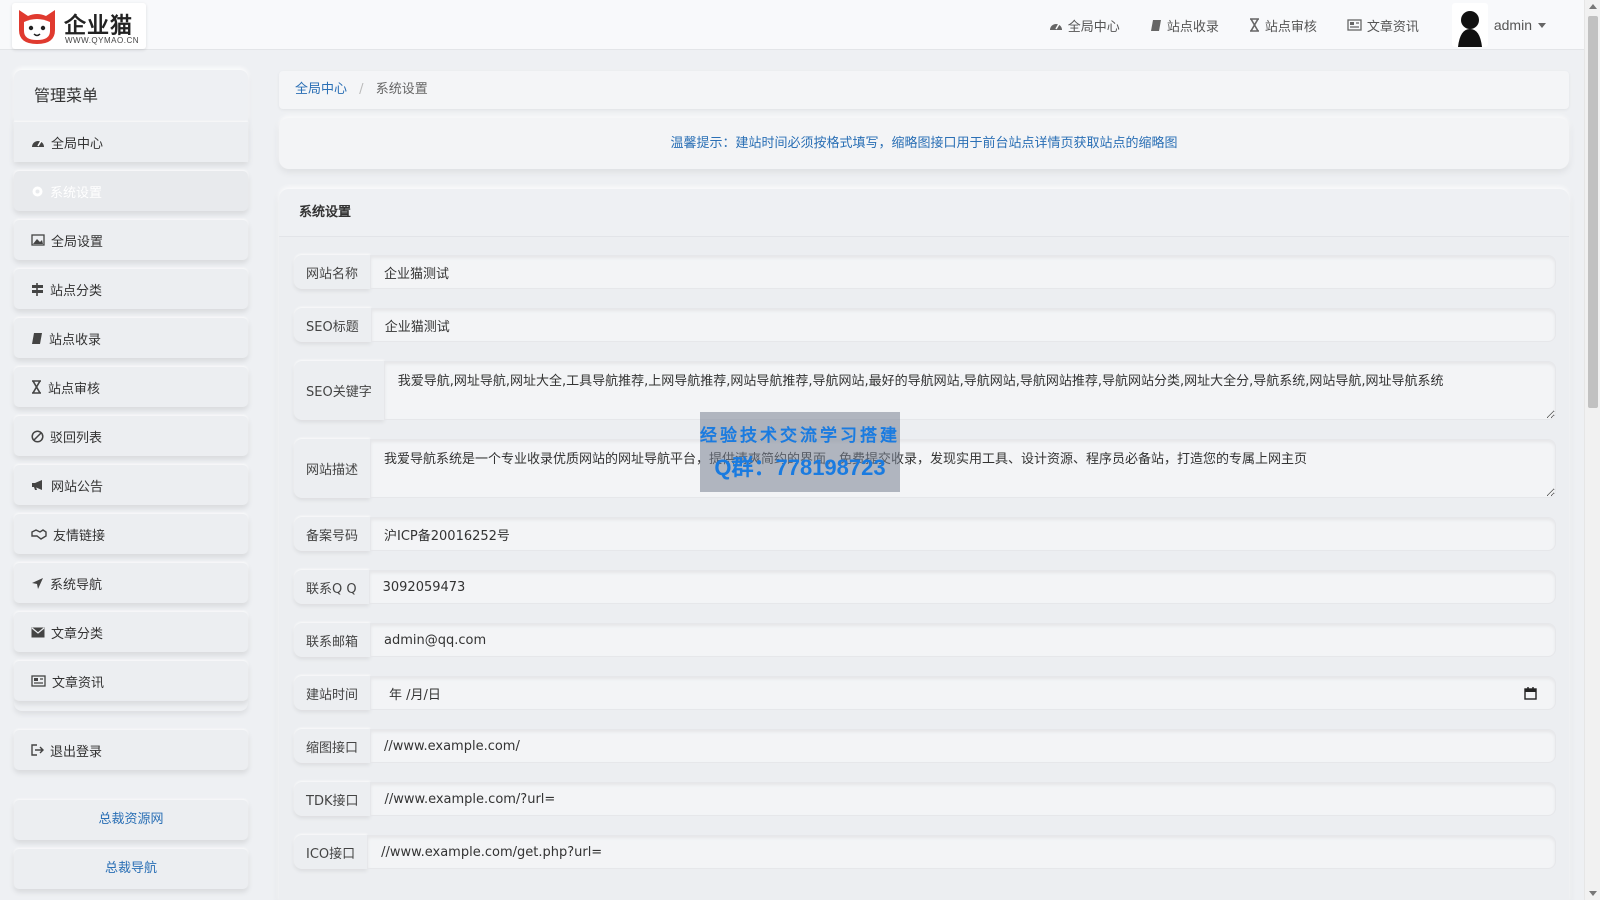 Image resolution: width=1600 pixels, height=900 pixels. What do you see at coordinates (963, 693) in the screenshot?
I see `build-date-input: 年 /月/日` at bounding box center [963, 693].